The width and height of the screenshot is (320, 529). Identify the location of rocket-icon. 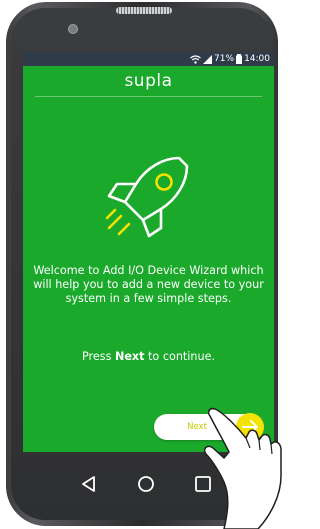
(147, 197).